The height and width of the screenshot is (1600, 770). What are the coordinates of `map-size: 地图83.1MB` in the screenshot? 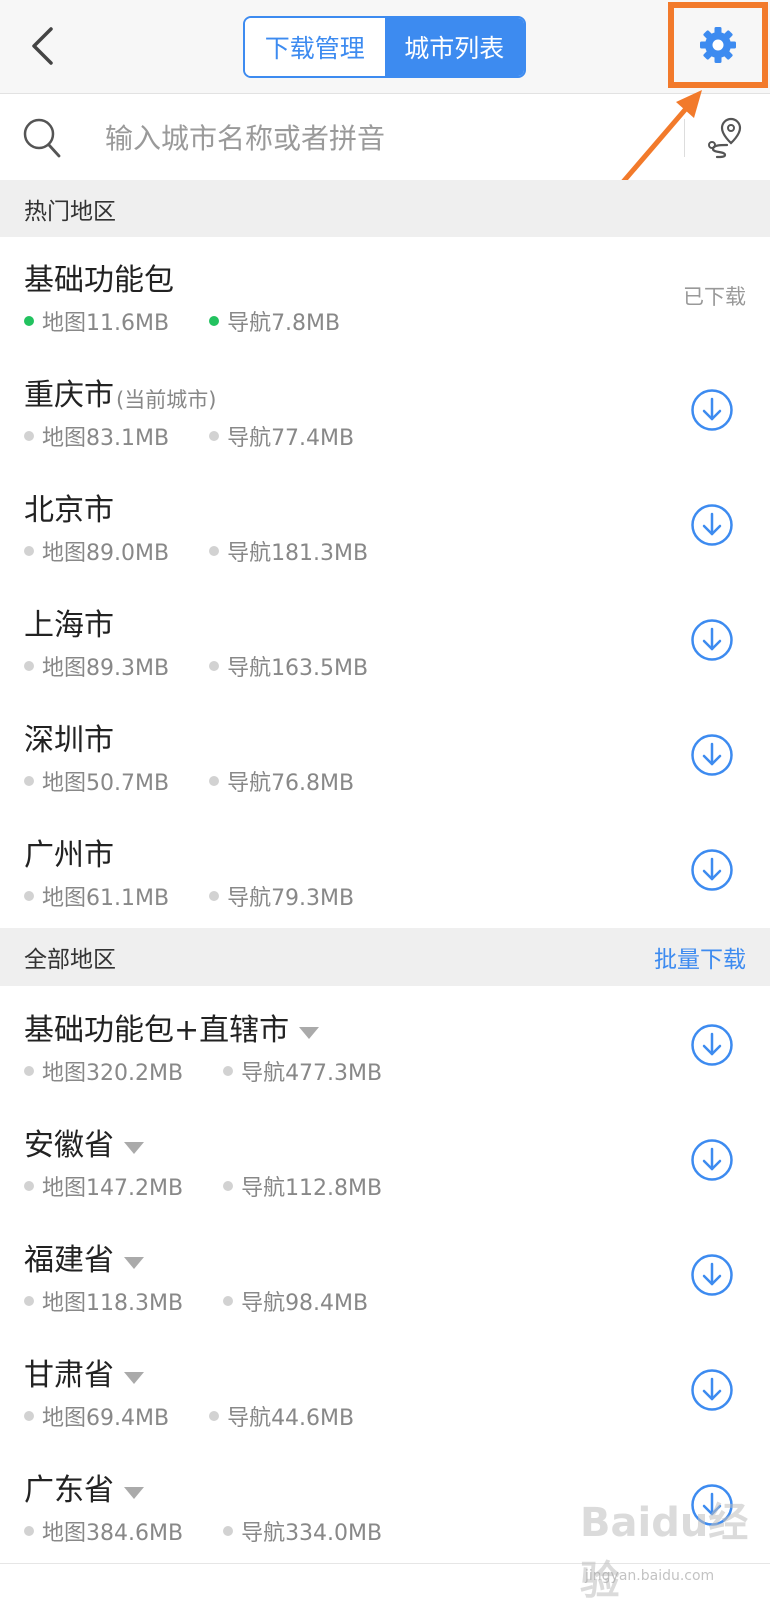 It's located at (96, 436).